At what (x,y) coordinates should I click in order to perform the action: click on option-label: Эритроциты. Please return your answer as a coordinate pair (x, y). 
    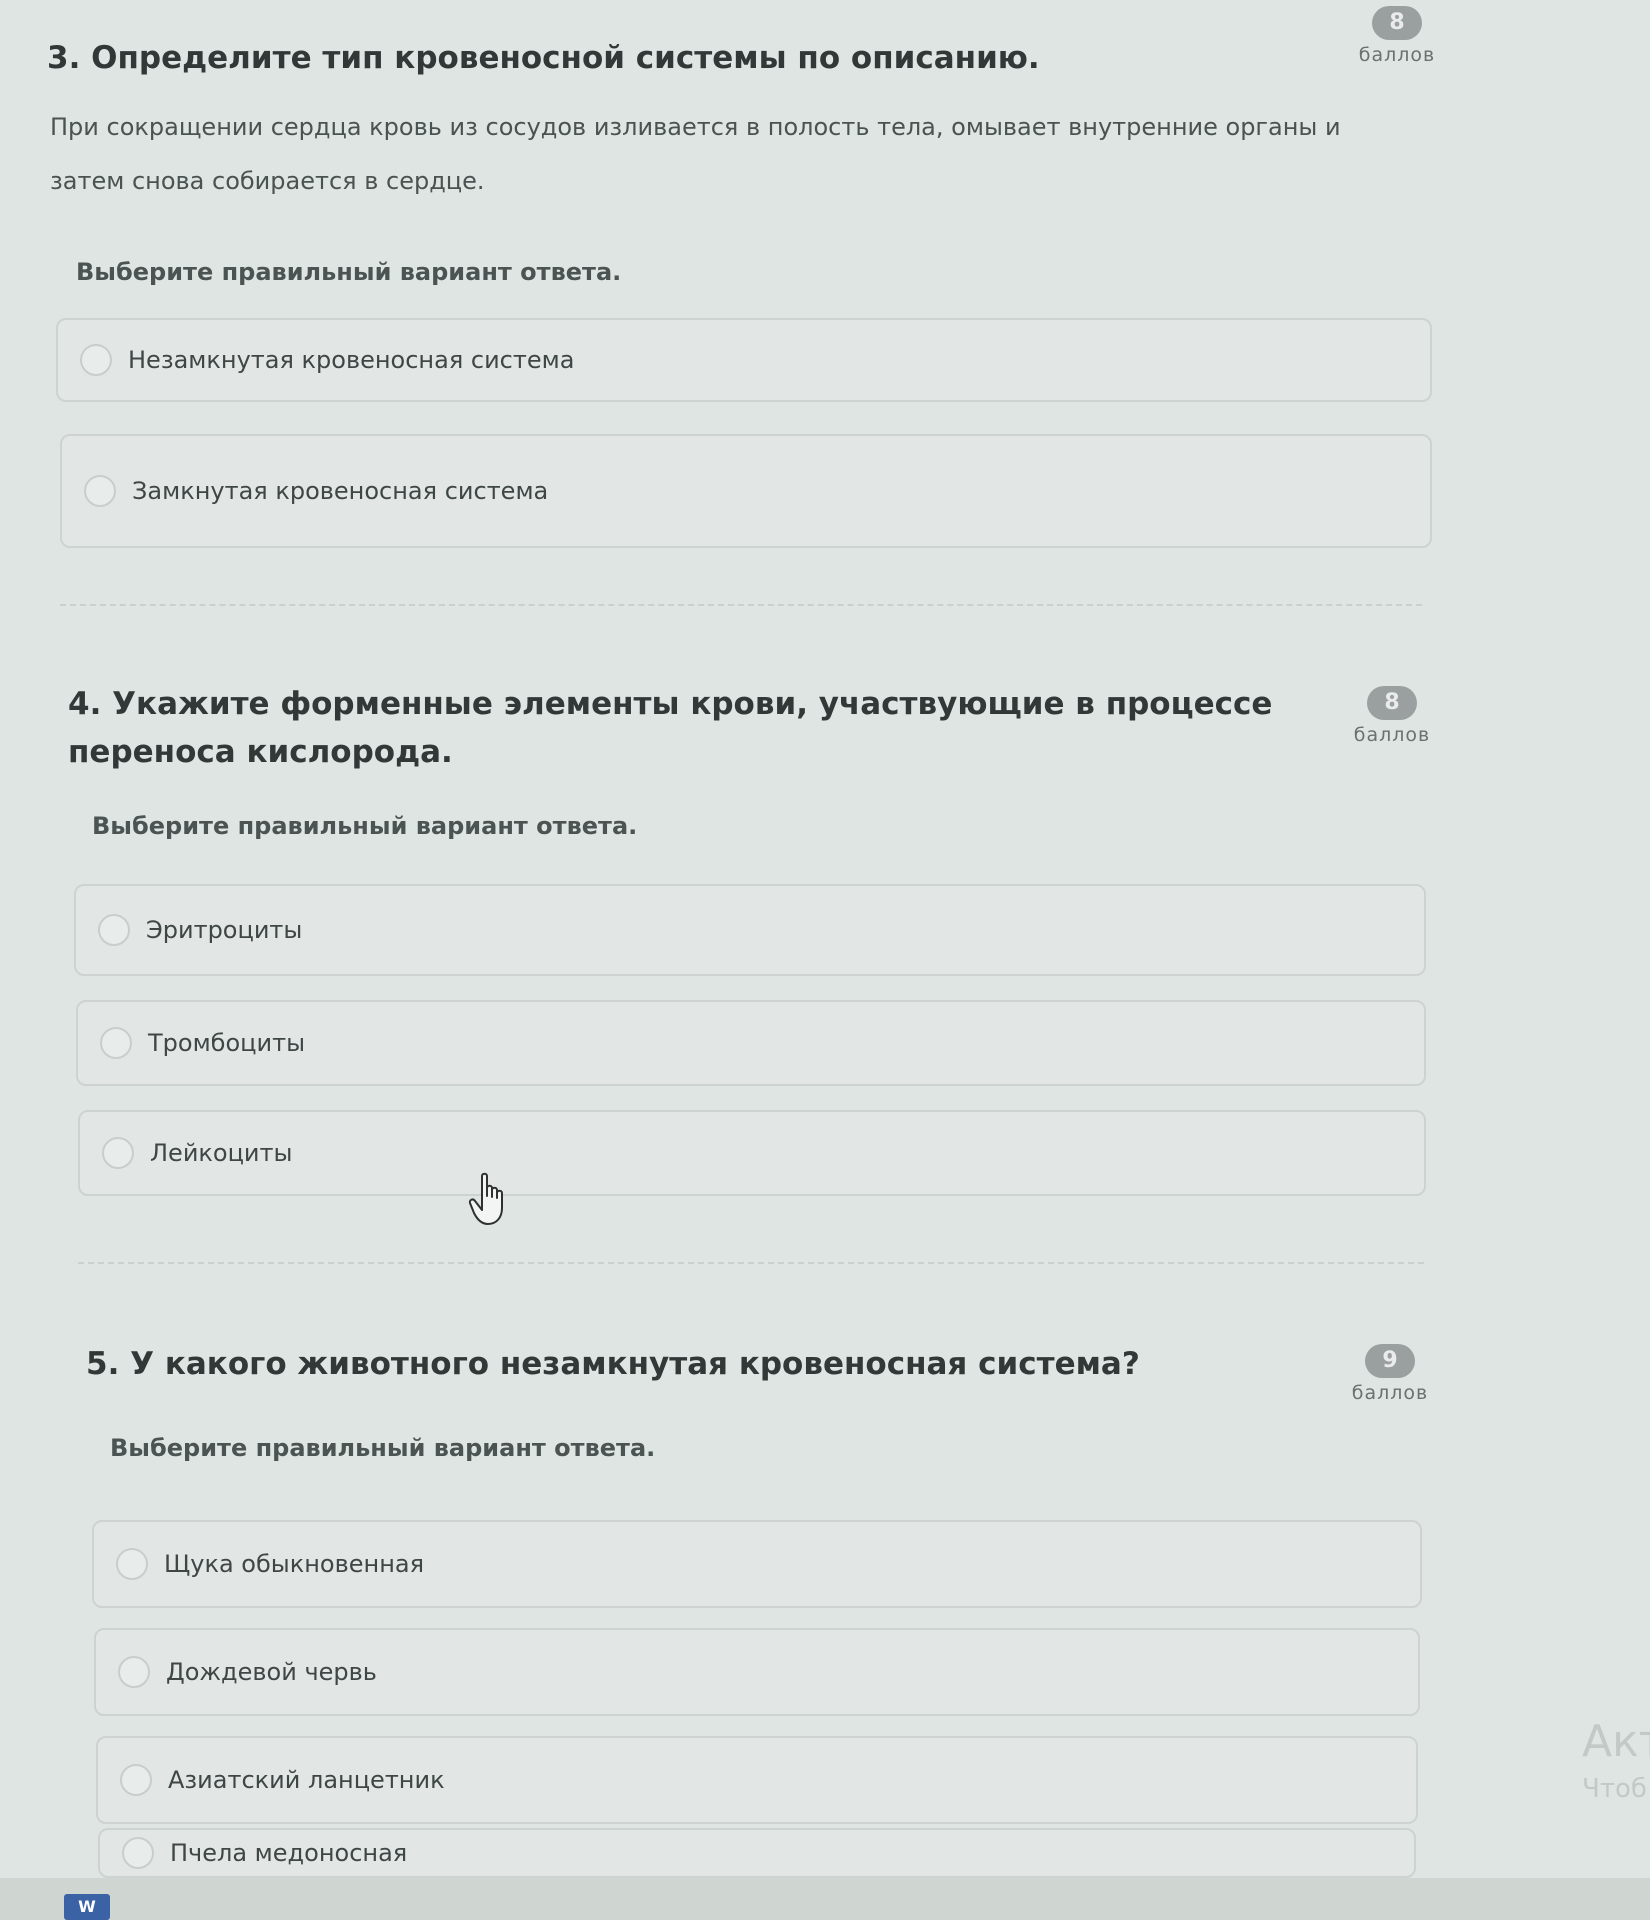
    Looking at the image, I should click on (224, 930).